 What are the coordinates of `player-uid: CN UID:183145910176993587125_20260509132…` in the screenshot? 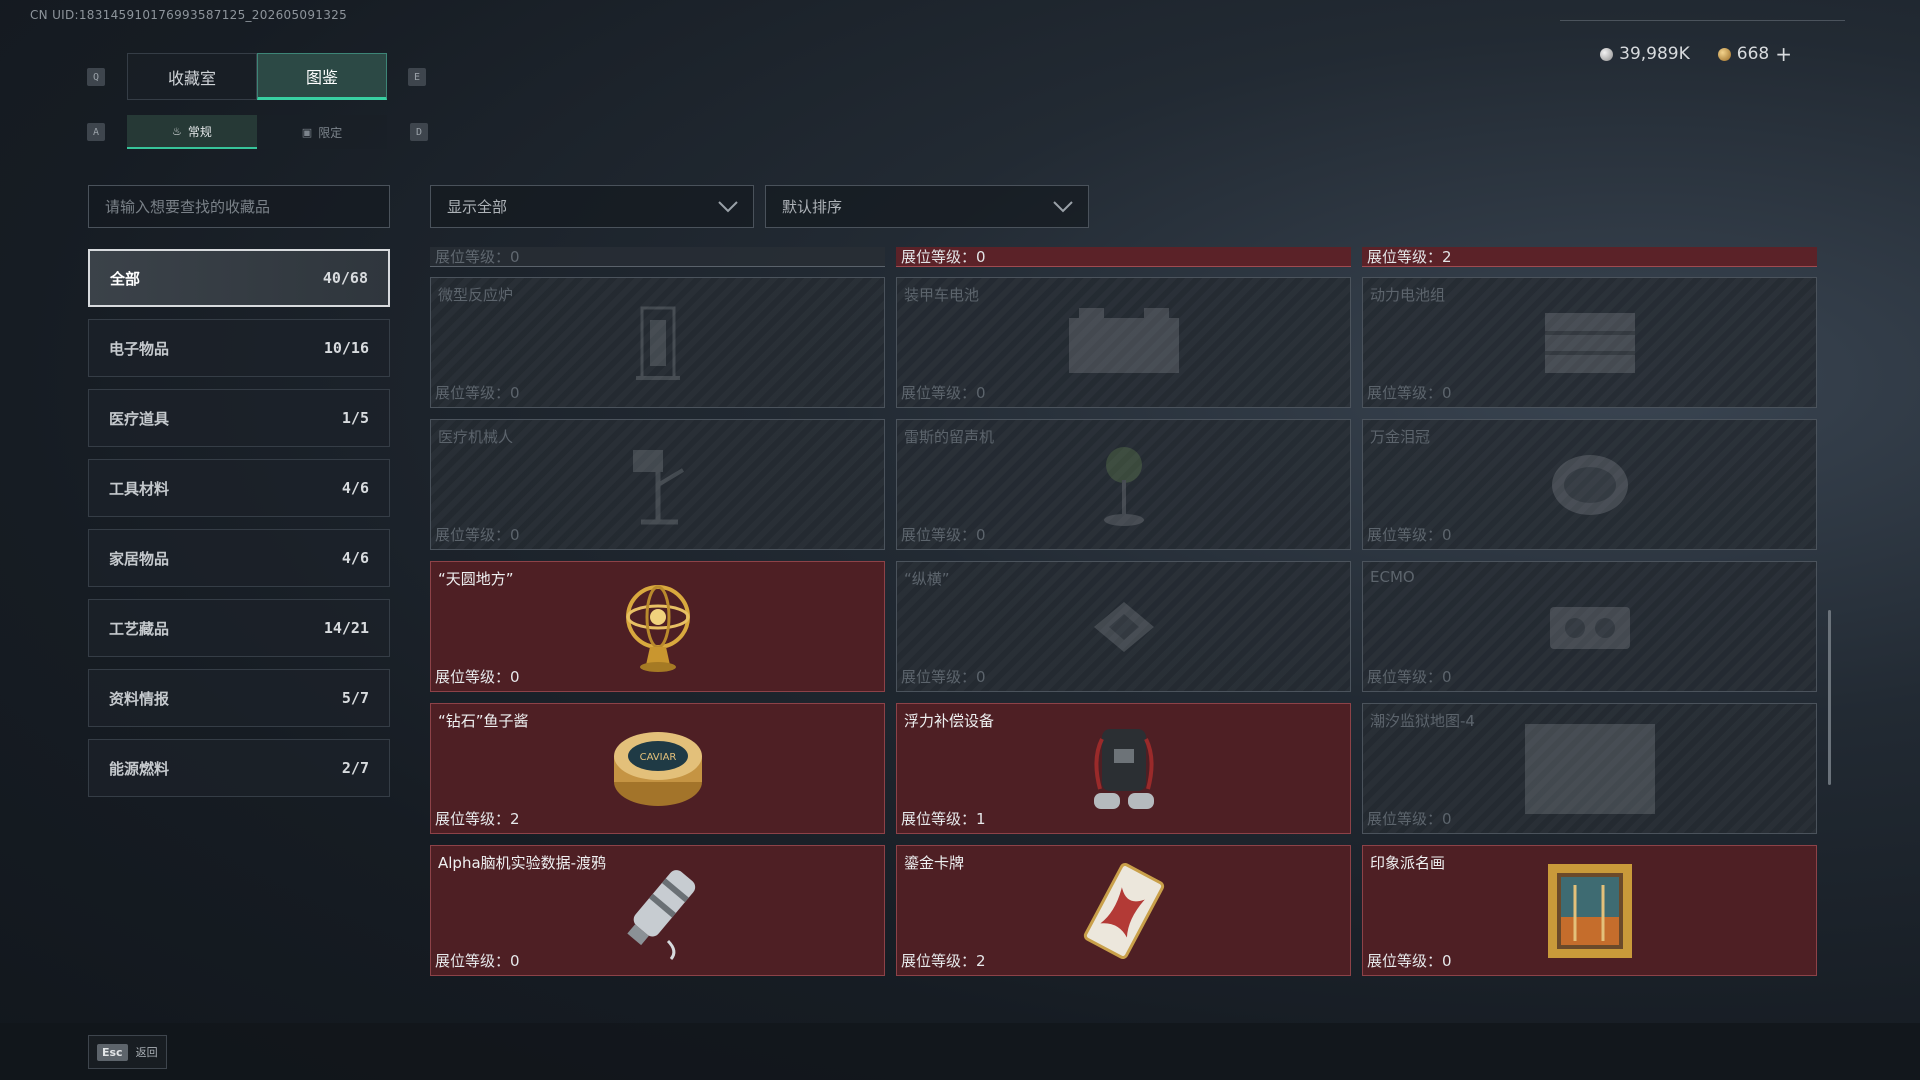 It's located at (189, 15).